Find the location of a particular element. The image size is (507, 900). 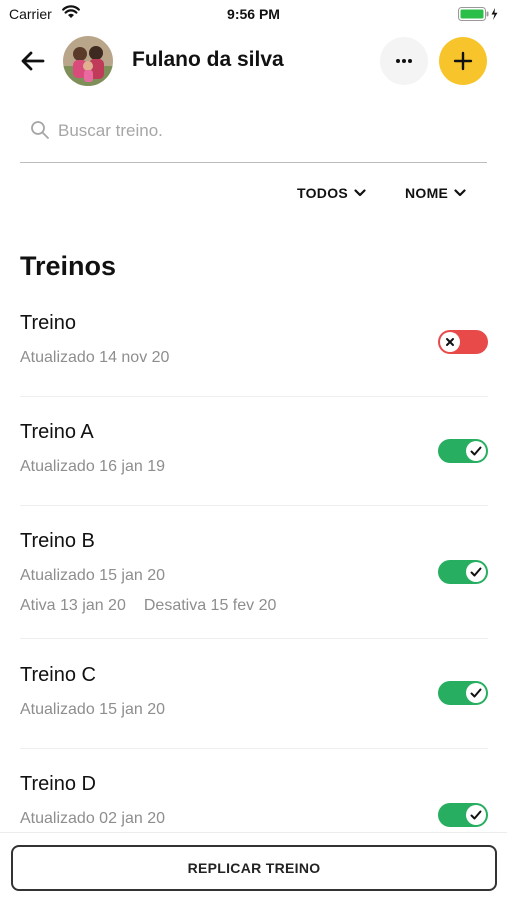

more-options-button is located at coordinates (404, 61).